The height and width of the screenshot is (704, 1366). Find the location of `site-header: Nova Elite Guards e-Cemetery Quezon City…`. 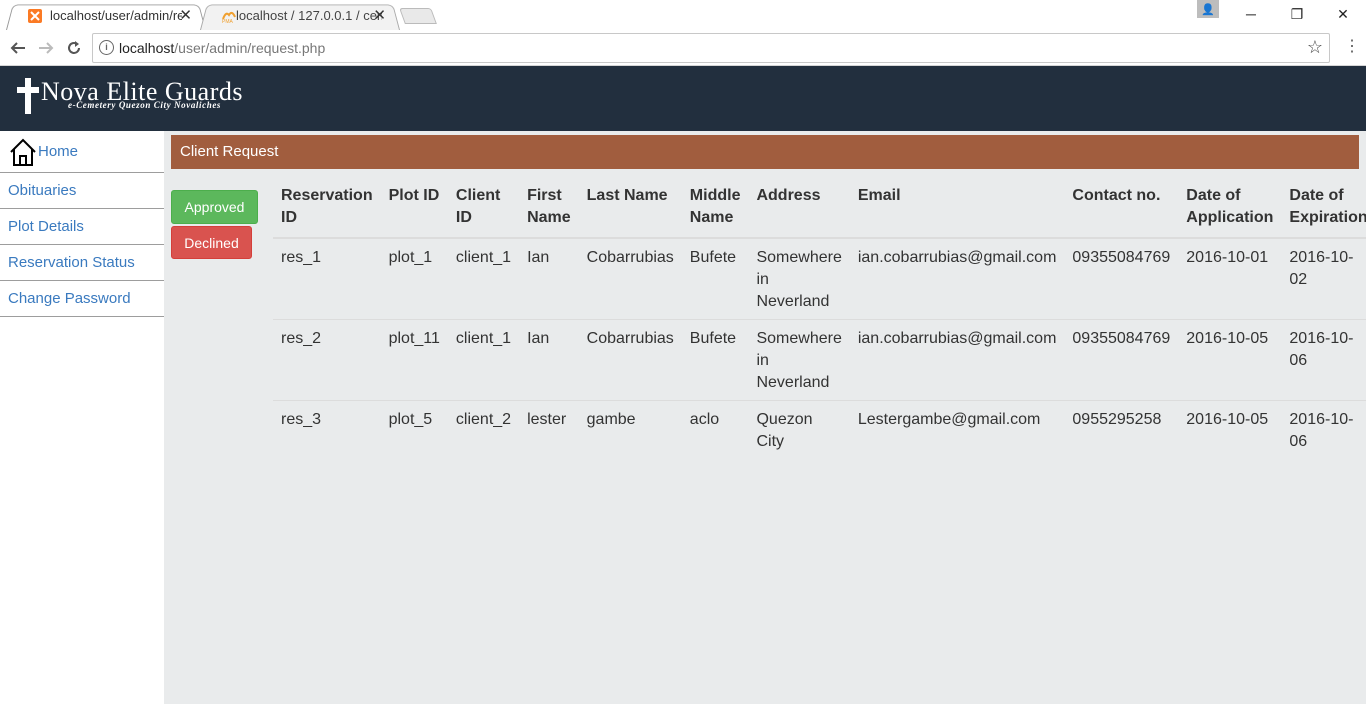

site-header: Nova Elite Guards e-Cemetery Quezon City… is located at coordinates (683, 98).